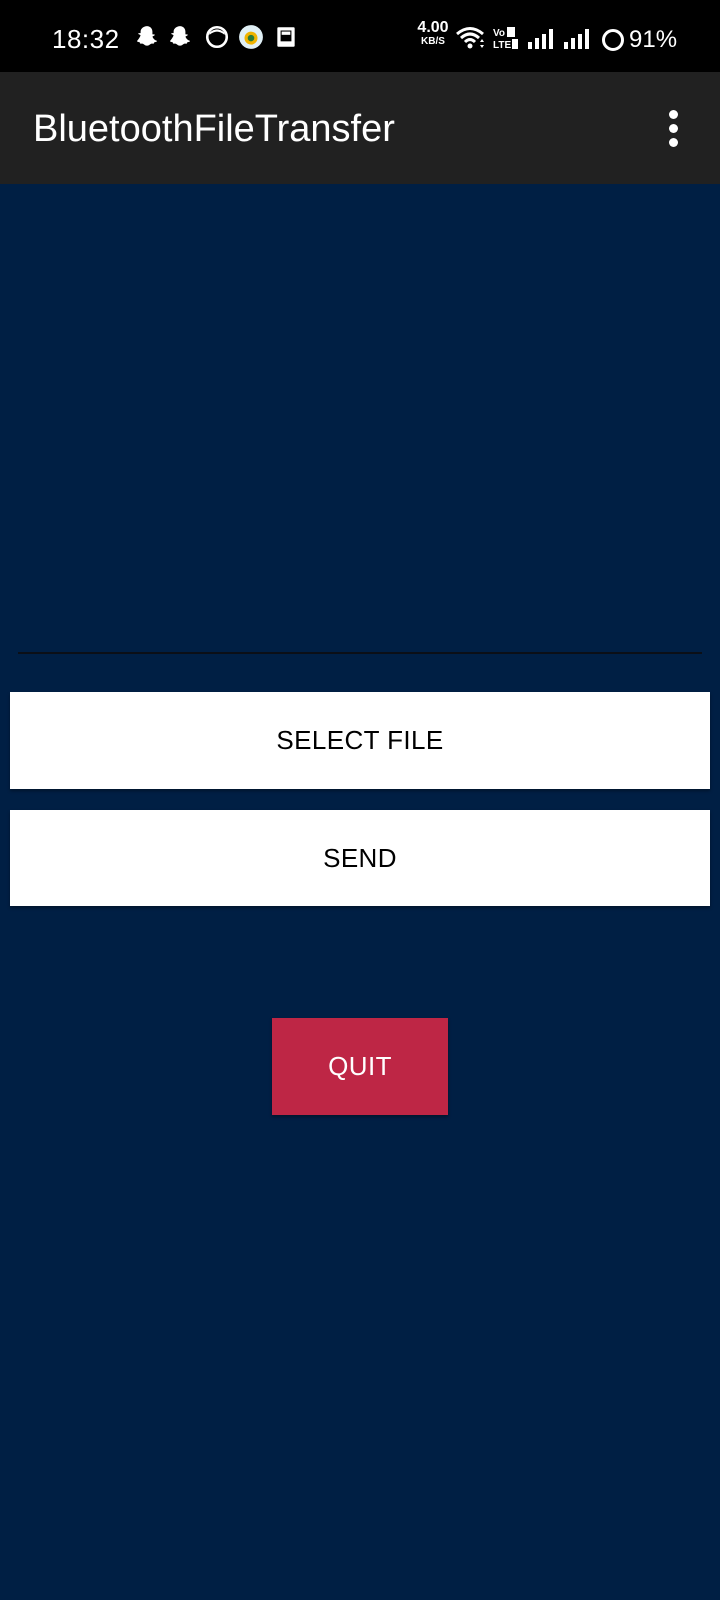 This screenshot has height=1600, width=720. I want to click on status-time: 18:32, so click(86, 39).